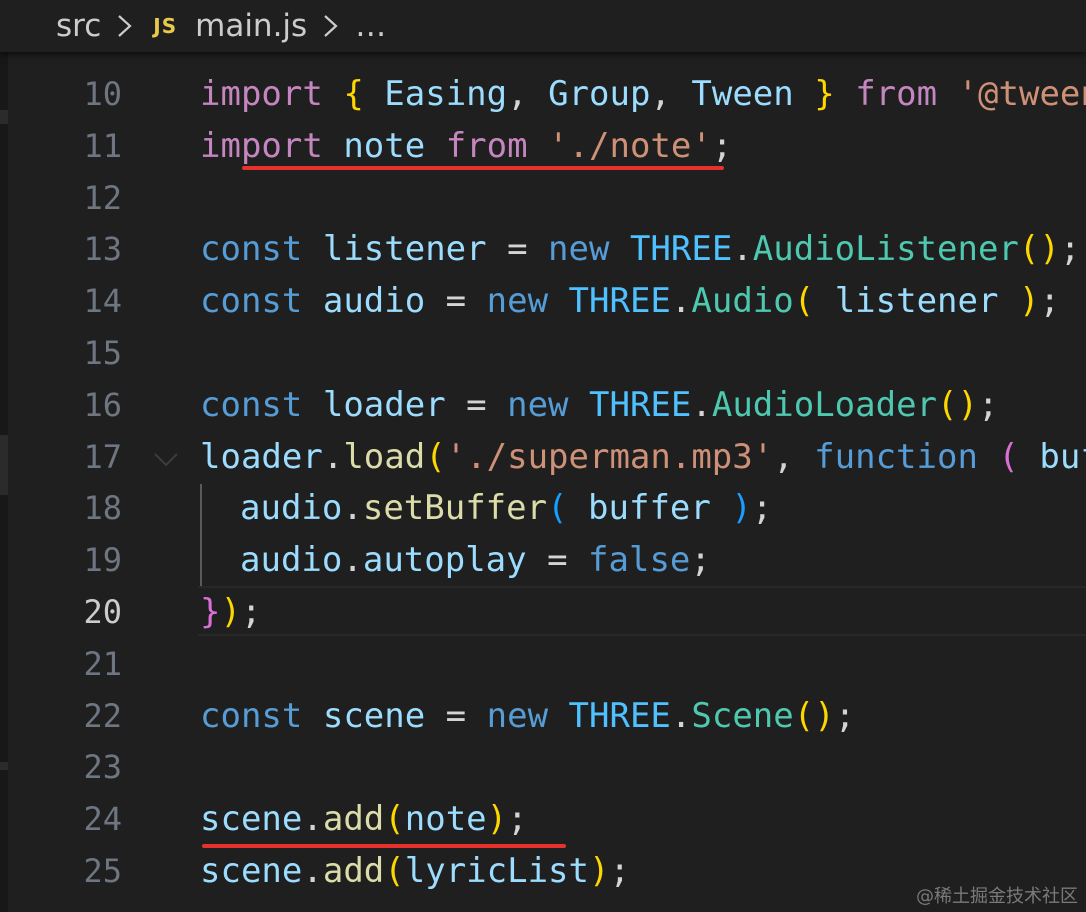  I want to click on breadcrumb-file: main.js, so click(251, 26).